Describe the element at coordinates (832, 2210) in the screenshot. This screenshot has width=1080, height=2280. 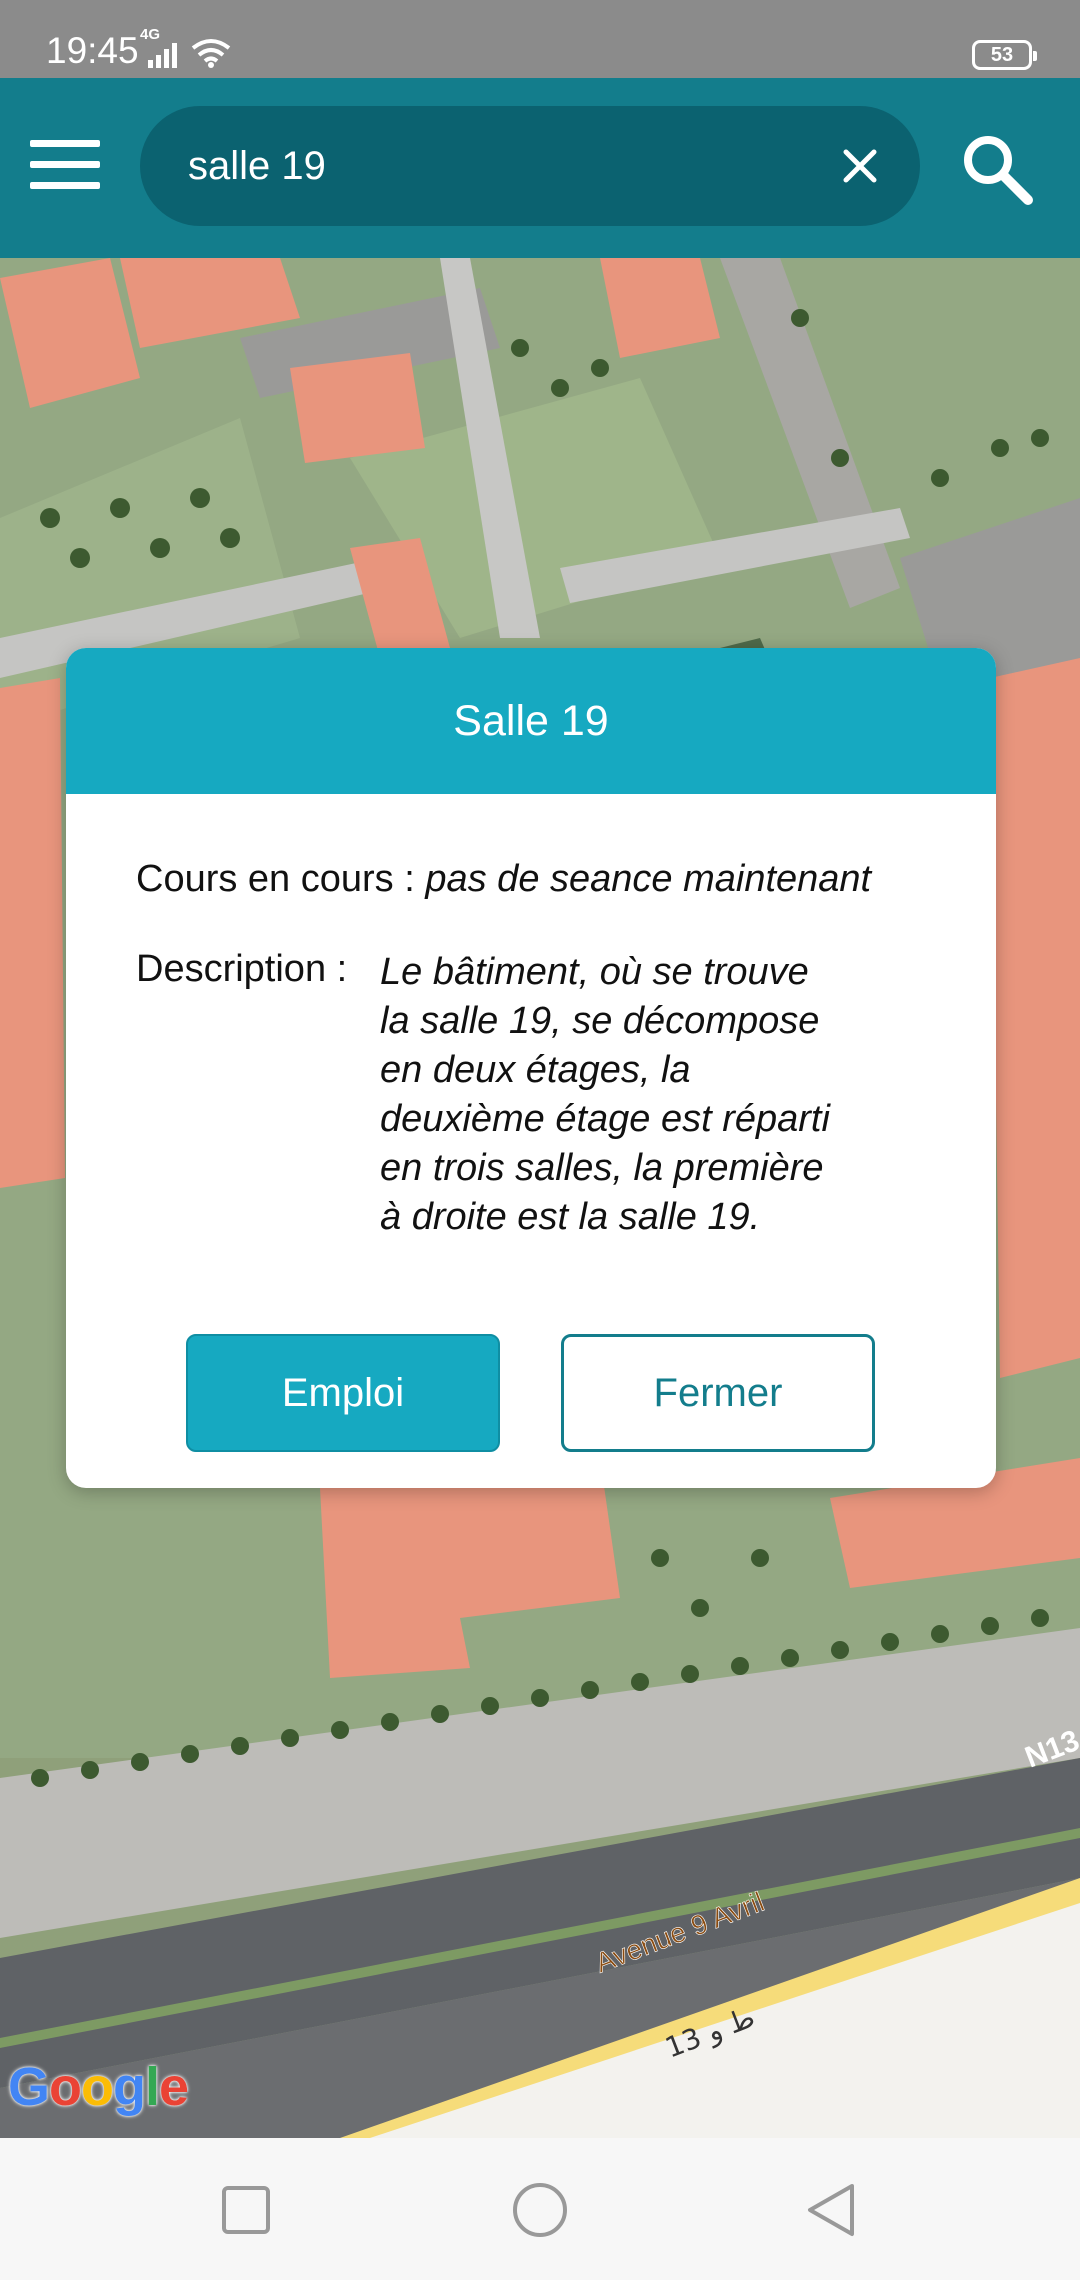
I see `back-triangle-icon` at that location.